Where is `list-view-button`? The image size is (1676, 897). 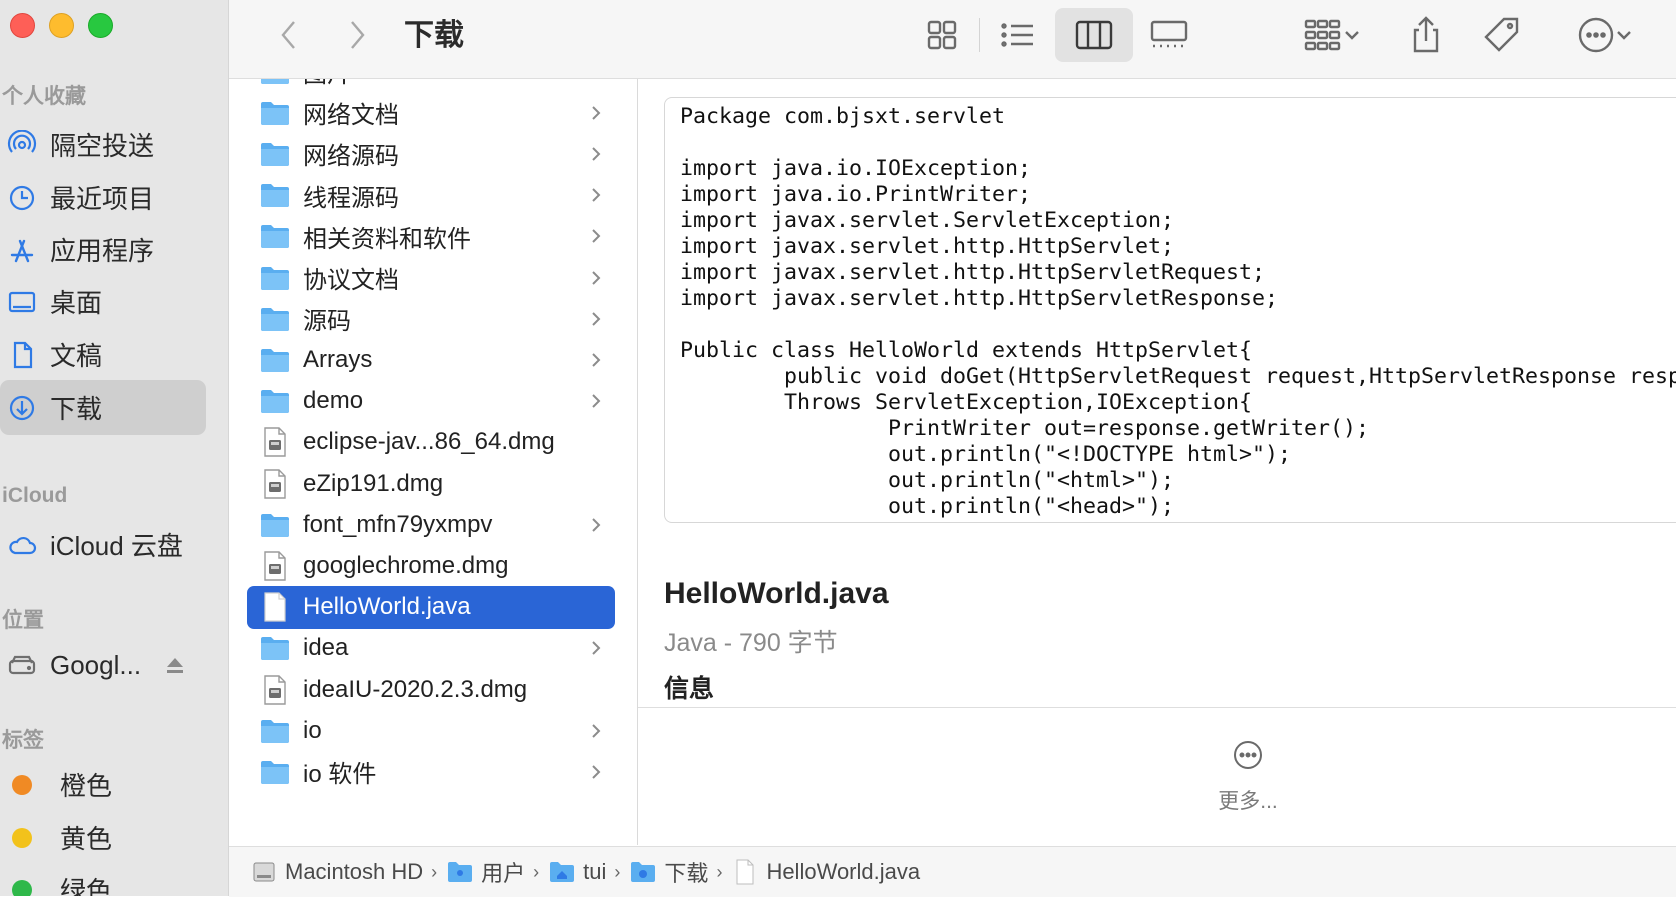 list-view-button is located at coordinates (1018, 35).